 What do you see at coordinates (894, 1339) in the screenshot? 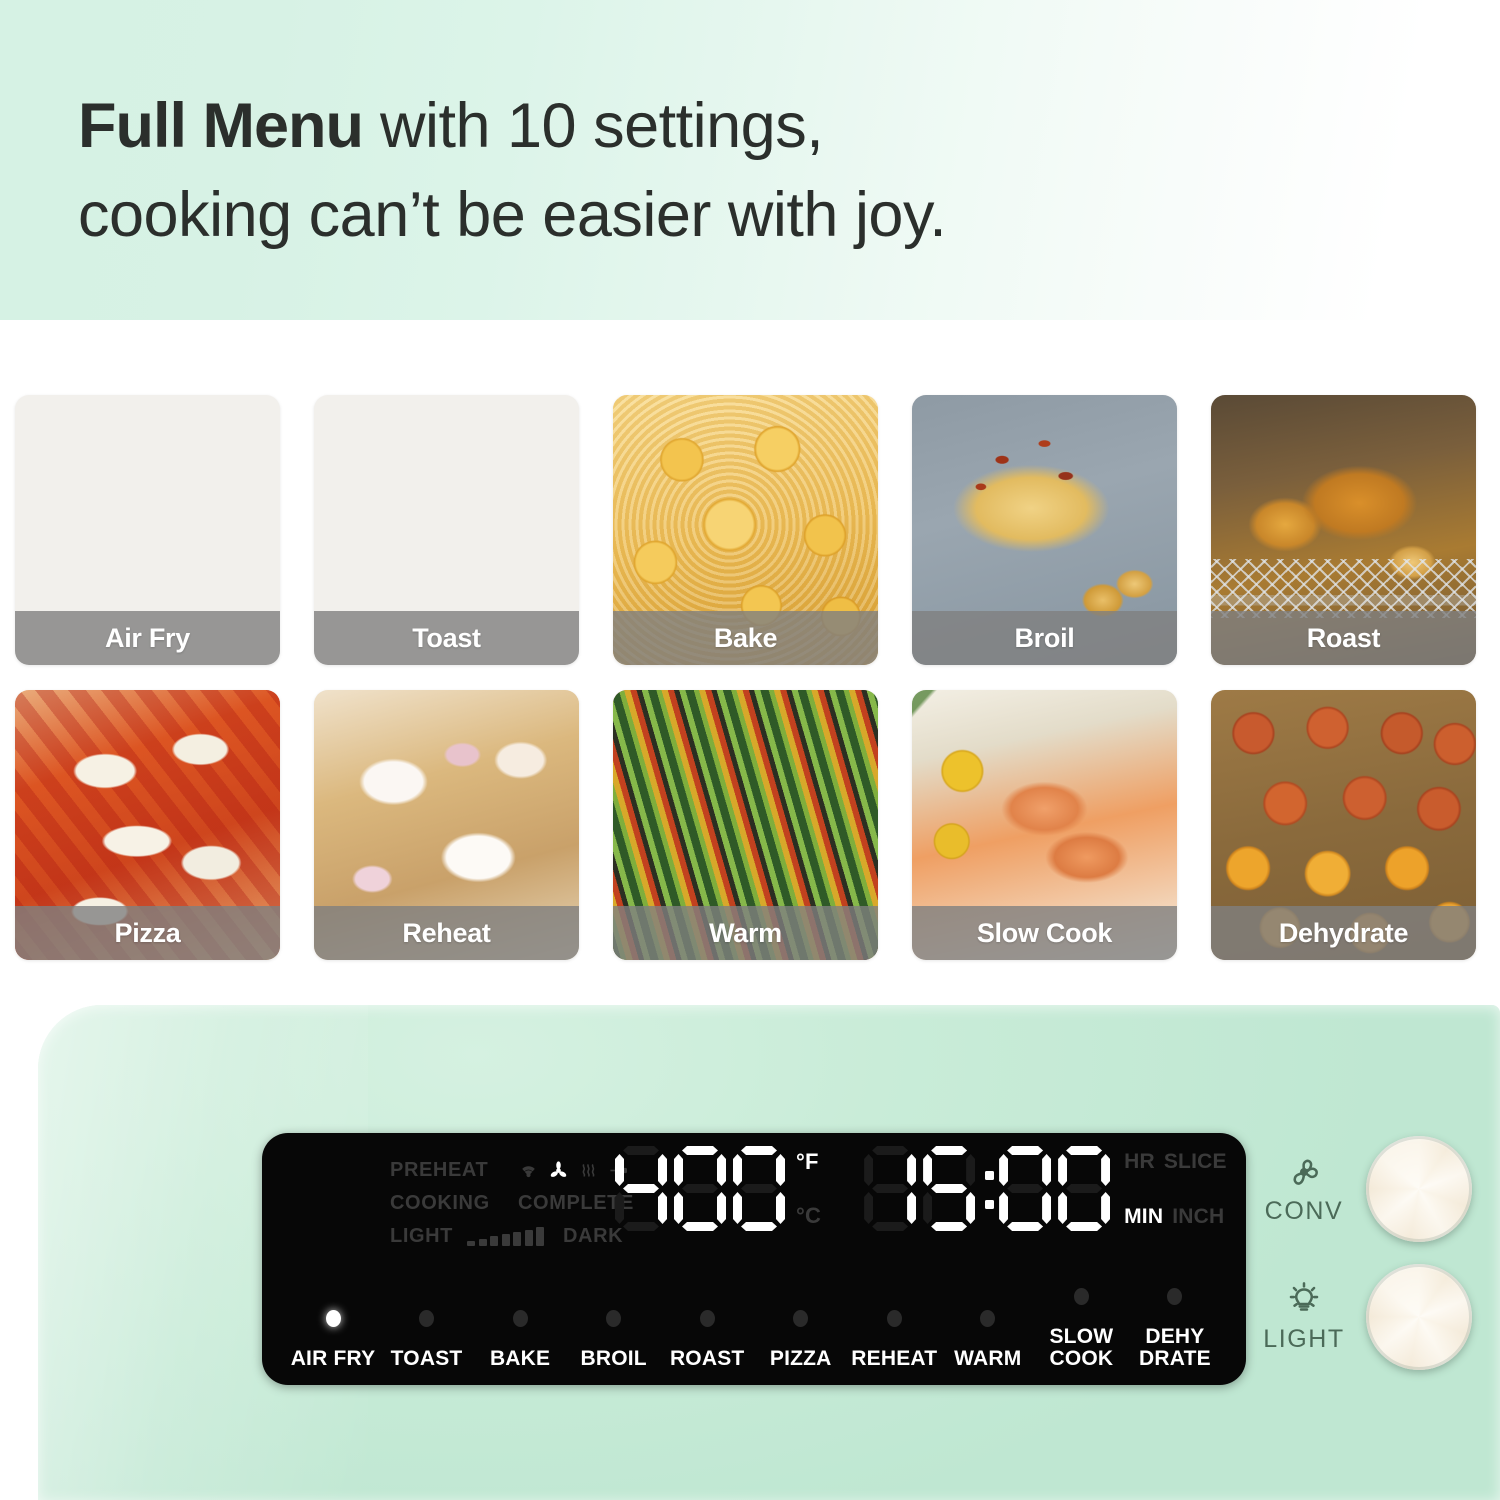
I see `mode-button-reheat: REHEAT` at bounding box center [894, 1339].